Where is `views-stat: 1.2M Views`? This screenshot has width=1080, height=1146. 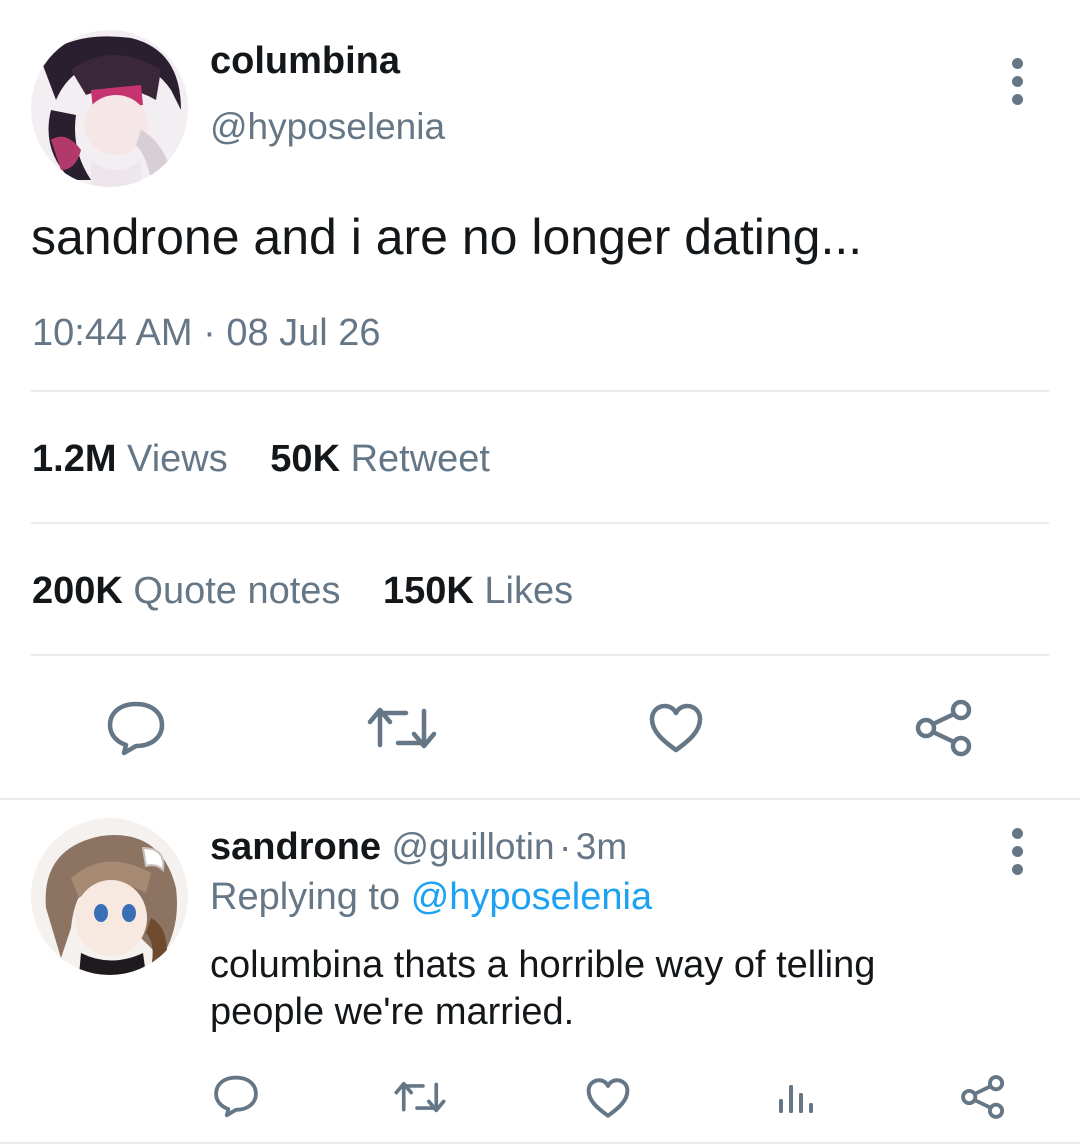
views-stat: 1.2M Views is located at coordinates (130, 459).